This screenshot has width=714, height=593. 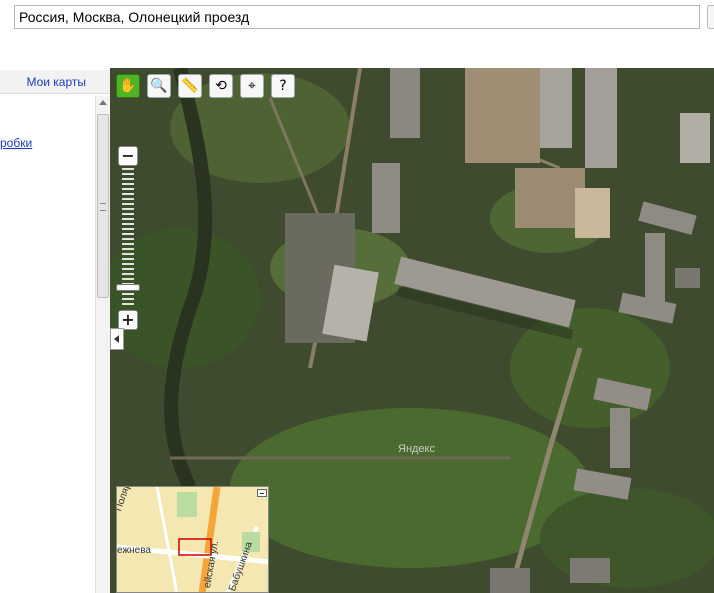 What do you see at coordinates (416, 449) in the screenshot?
I see `yandex-watermark: Яндекс` at bounding box center [416, 449].